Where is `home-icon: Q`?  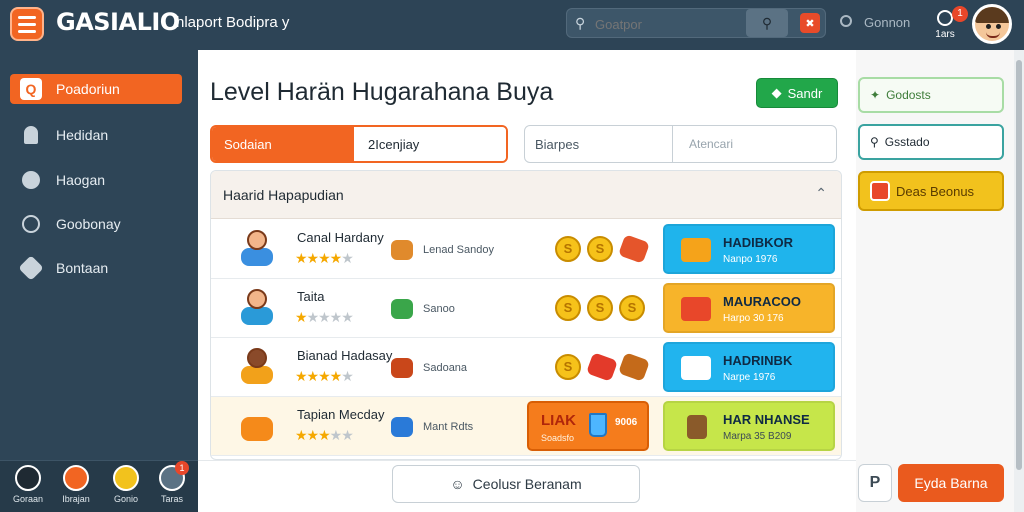 home-icon: Q is located at coordinates (31, 89).